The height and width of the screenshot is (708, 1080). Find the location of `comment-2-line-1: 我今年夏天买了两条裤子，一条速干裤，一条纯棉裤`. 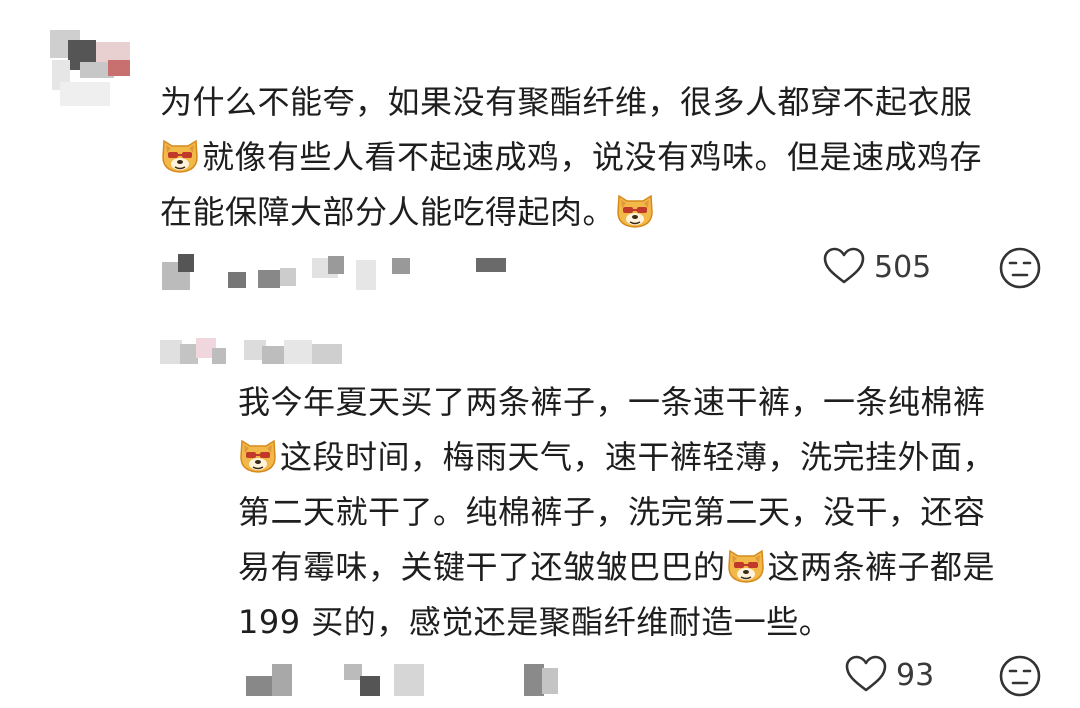

comment-2-line-1: 我今年夏天买了两条裤子，一条速干裤，一条纯棉裤 is located at coordinates (612, 402).